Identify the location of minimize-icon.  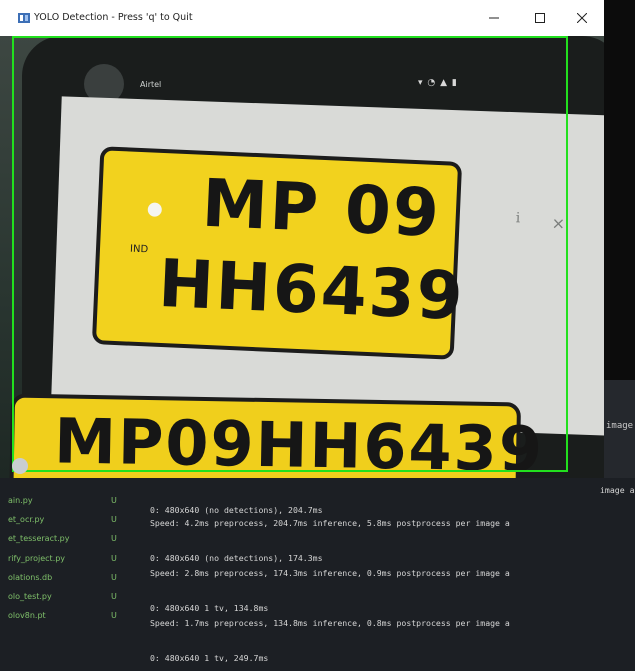
(494, 18).